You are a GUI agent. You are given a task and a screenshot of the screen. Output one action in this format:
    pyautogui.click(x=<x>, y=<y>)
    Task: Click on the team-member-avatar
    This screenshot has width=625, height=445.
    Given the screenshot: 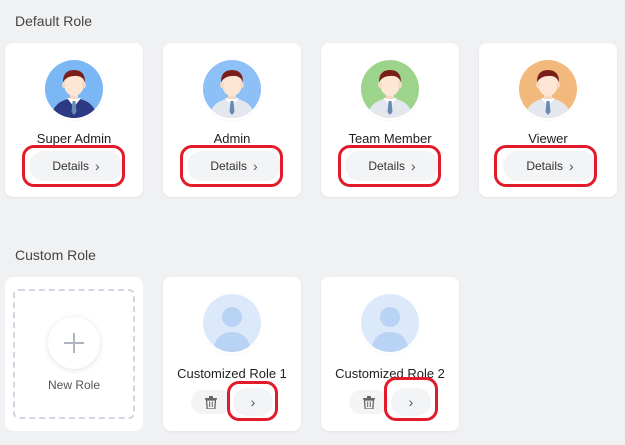 What is the action you would take?
    pyautogui.click(x=390, y=89)
    